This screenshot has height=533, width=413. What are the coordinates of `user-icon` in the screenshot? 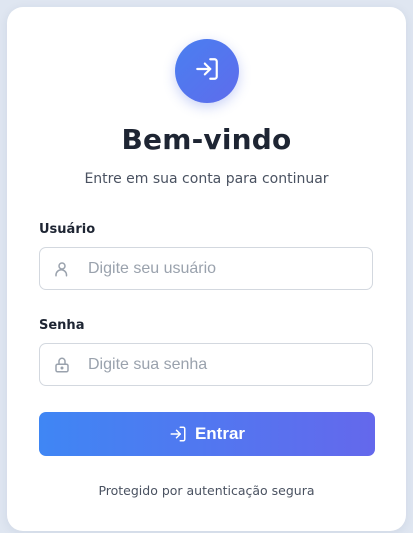 It's located at (62, 269).